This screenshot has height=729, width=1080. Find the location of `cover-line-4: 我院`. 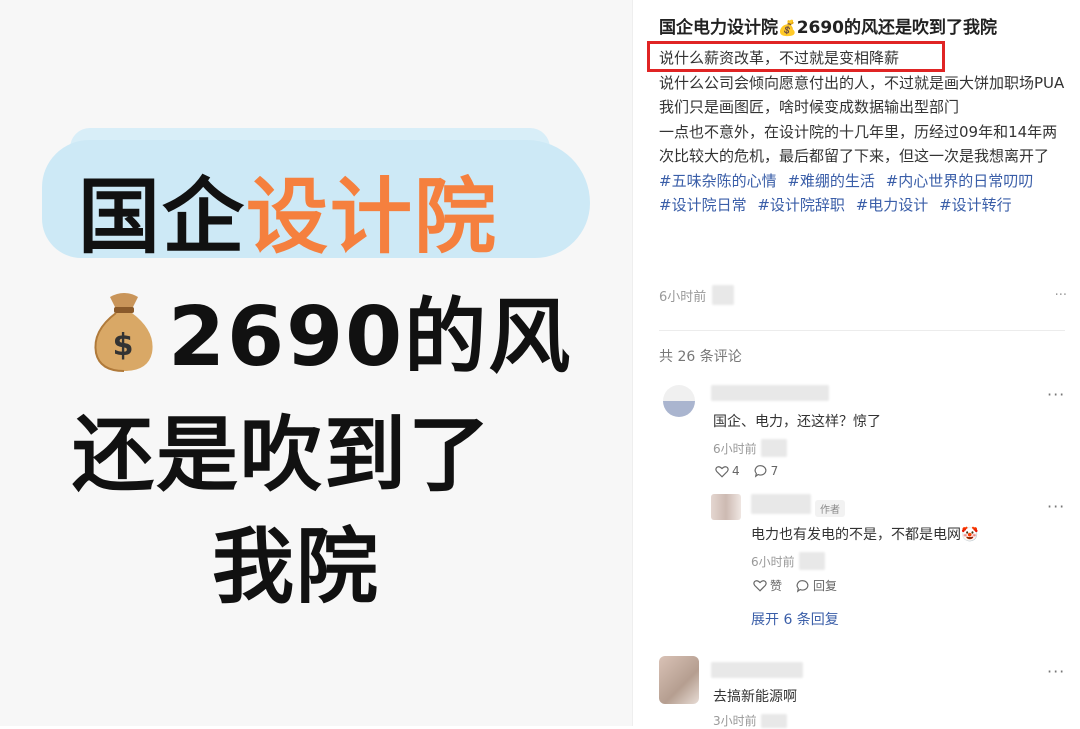

cover-line-4: 我院 is located at coordinates (296, 567).